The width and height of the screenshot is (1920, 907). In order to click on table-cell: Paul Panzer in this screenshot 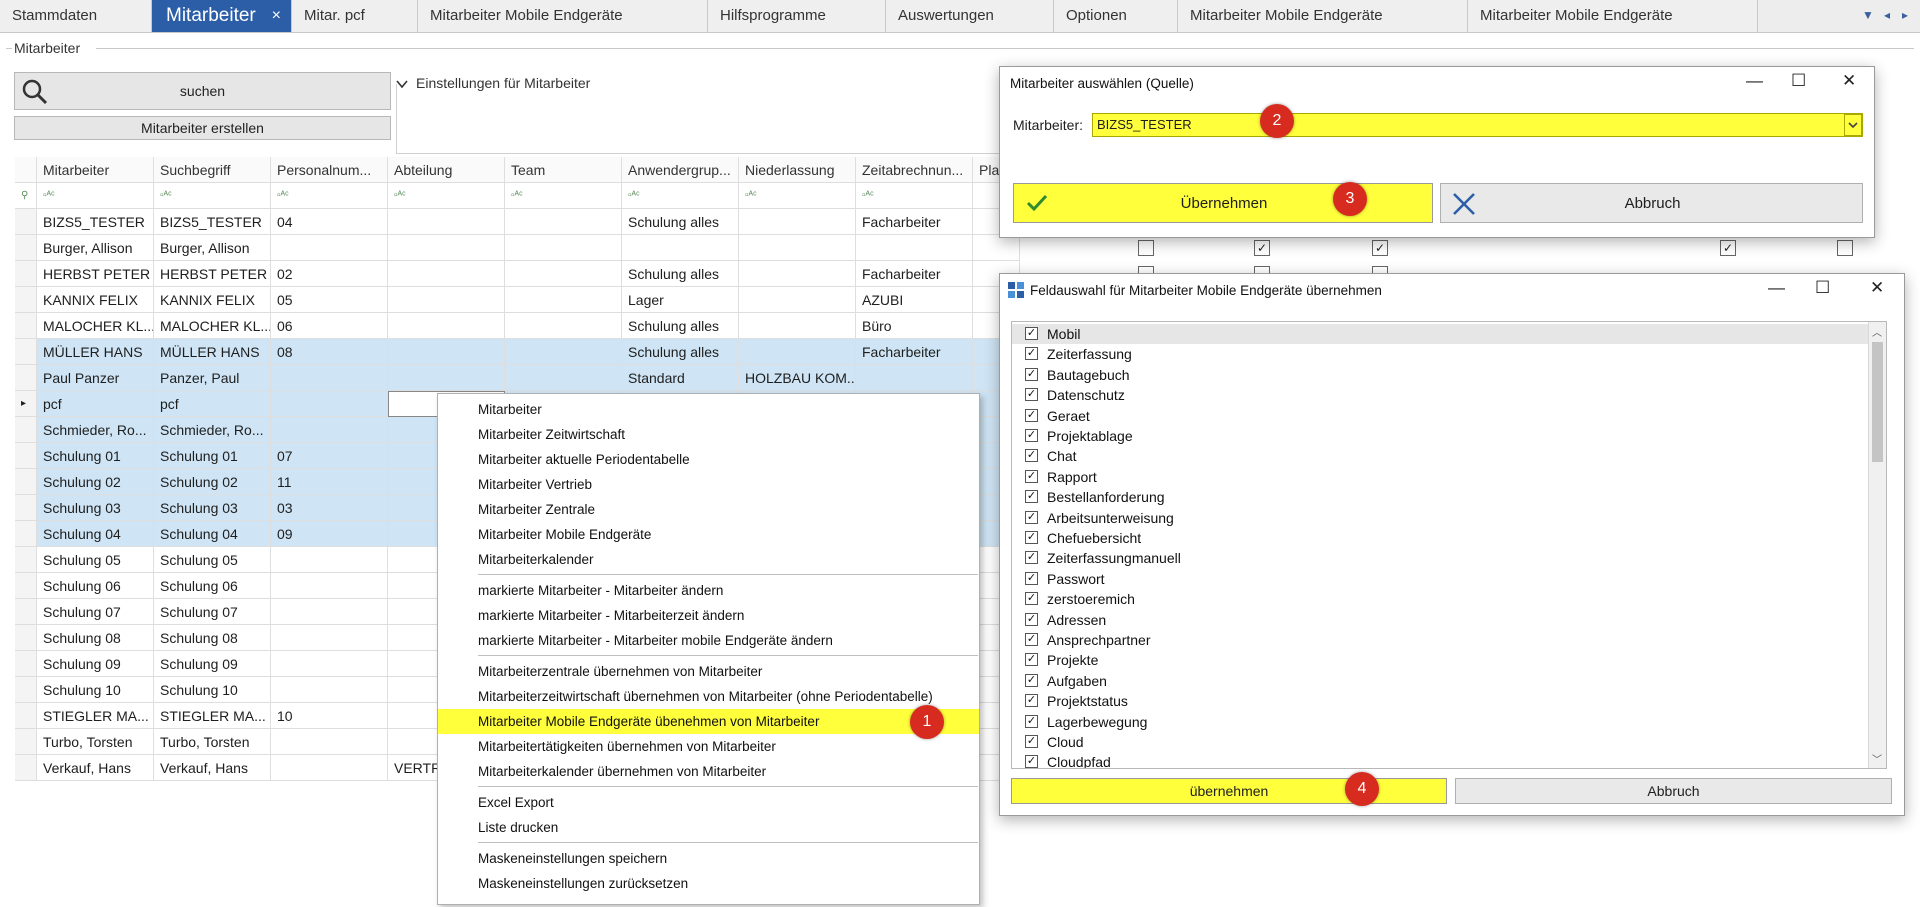, I will do `click(95, 378)`.